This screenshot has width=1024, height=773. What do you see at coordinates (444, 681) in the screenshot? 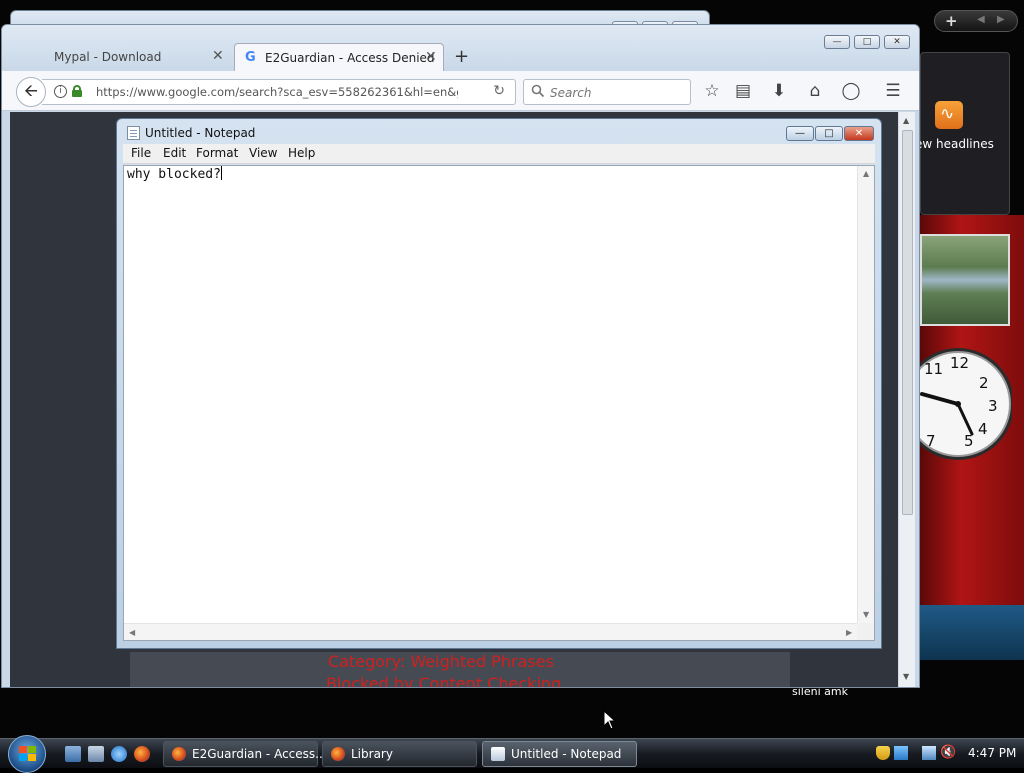
I see `blocked-reason: Blocked by Content Checking` at bounding box center [444, 681].